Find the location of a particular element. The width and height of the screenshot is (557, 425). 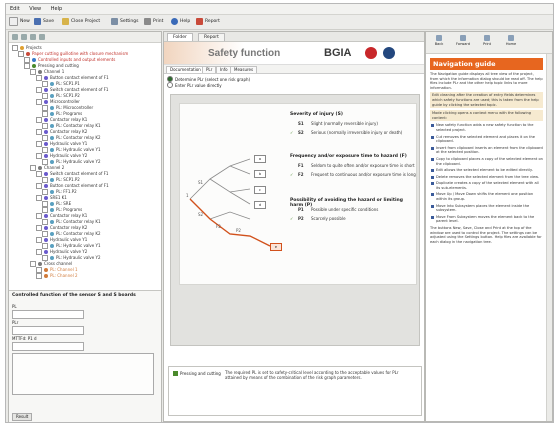

subtab-measures: Measures is located at coordinates (244, 69).